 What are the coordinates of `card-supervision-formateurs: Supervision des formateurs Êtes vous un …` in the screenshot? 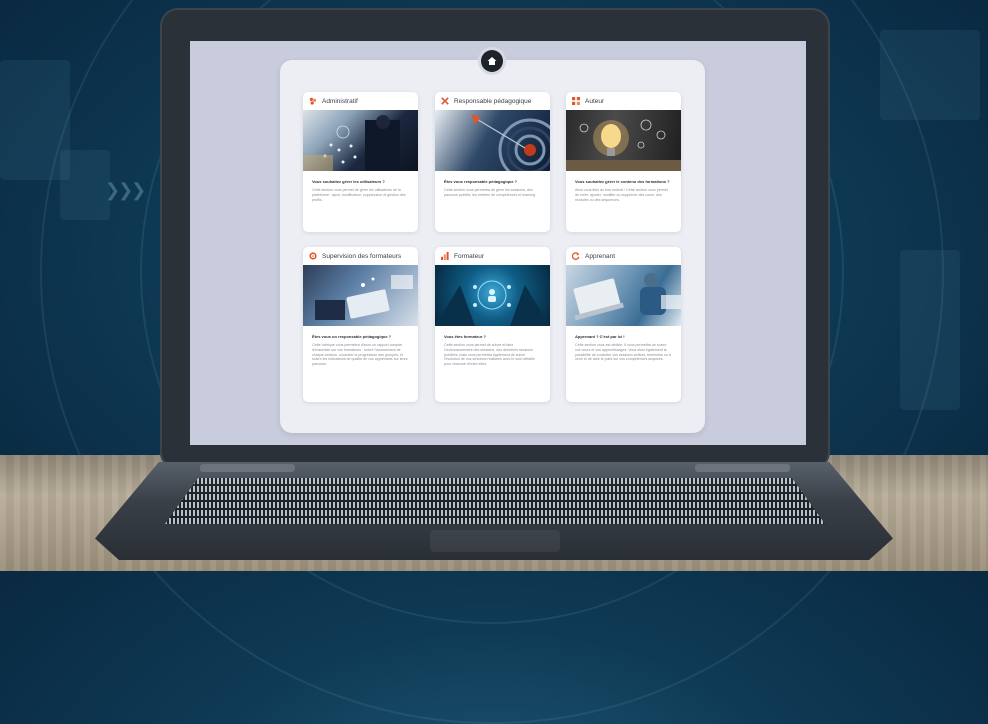 It's located at (360, 324).